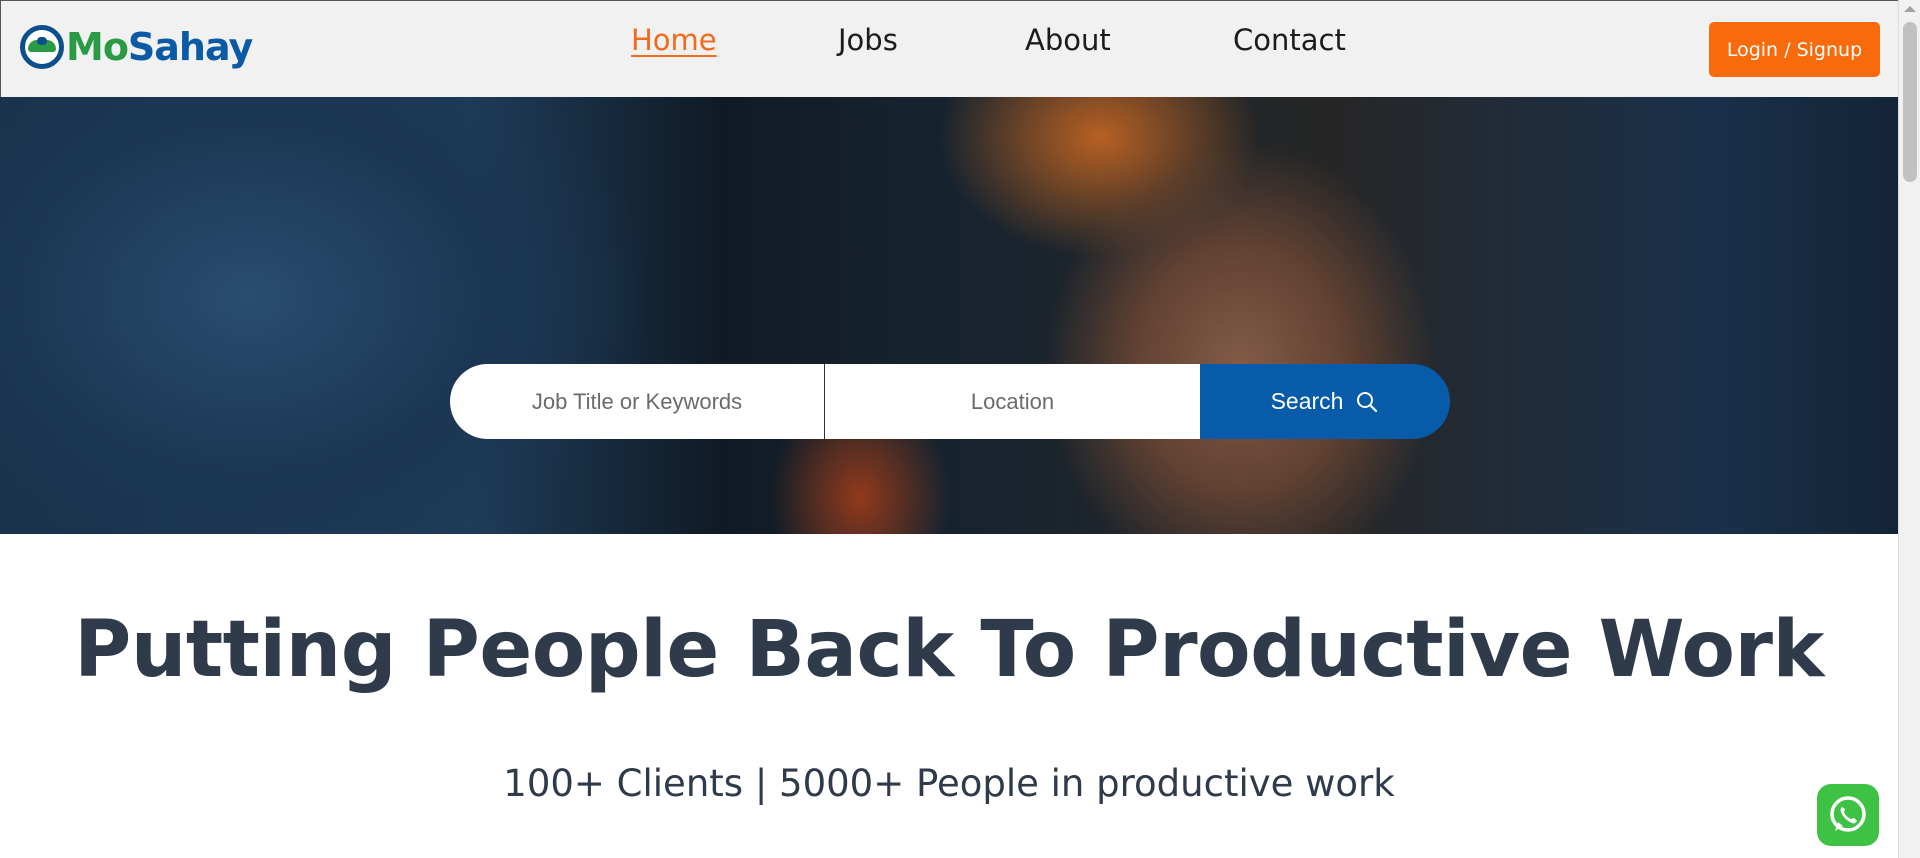  I want to click on page-headline: Putting People Back To Productive Work, so click(949, 650).